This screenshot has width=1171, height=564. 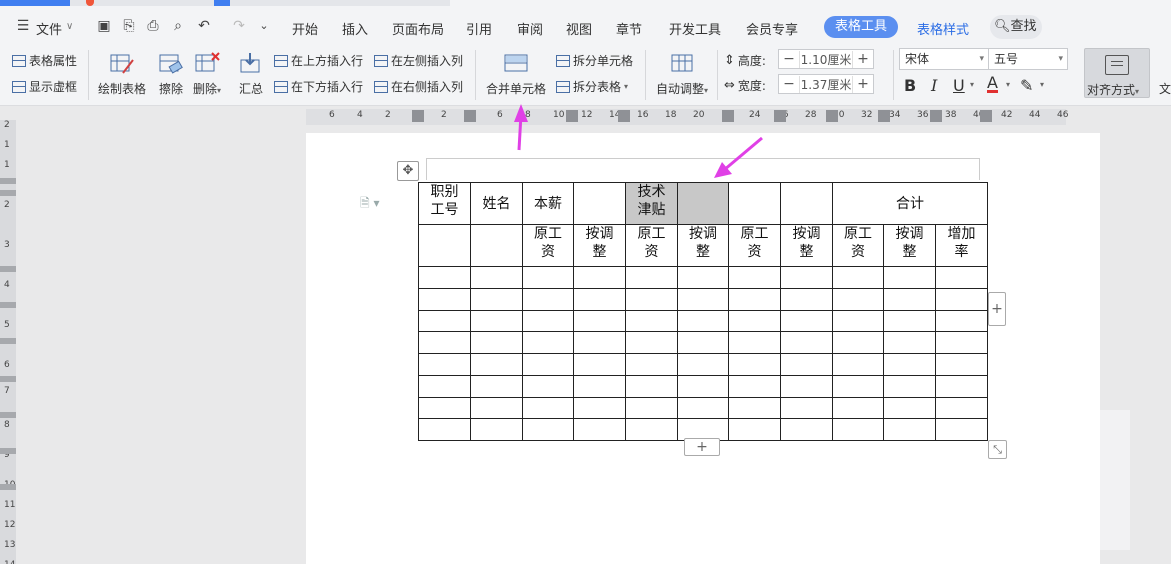 What do you see at coordinates (1165, 88) in the screenshot?
I see `text-direction-button: 文` at bounding box center [1165, 88].